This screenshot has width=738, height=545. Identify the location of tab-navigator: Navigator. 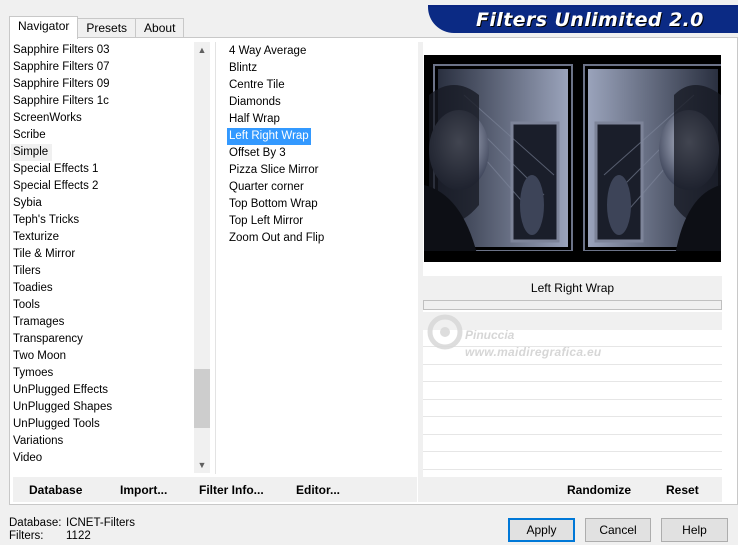
(44, 27).